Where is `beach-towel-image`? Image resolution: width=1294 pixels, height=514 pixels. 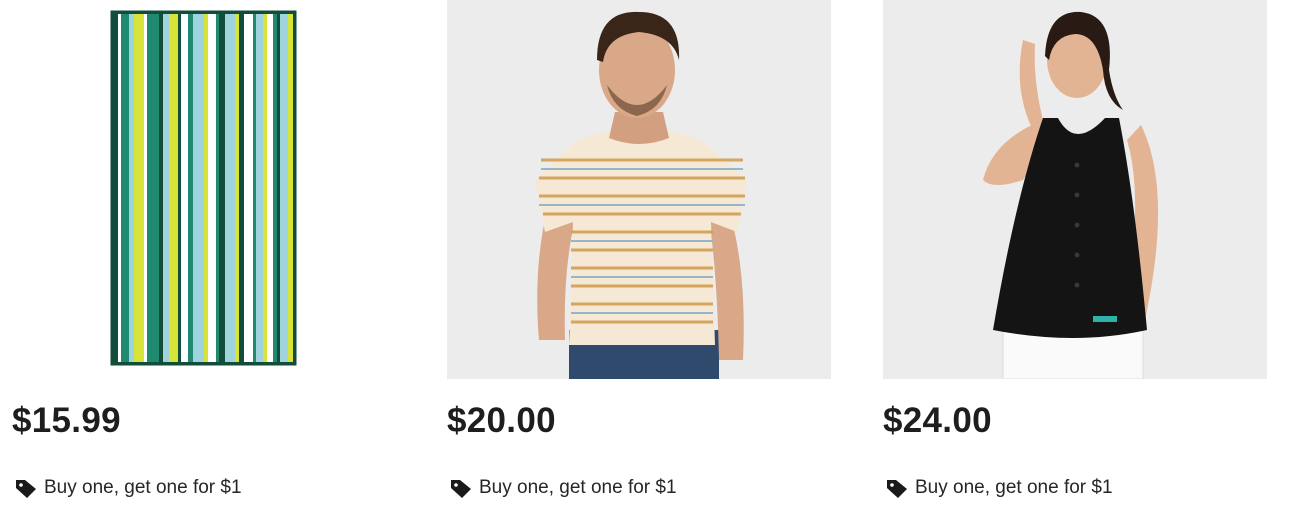
beach-towel-image is located at coordinates (203, 188).